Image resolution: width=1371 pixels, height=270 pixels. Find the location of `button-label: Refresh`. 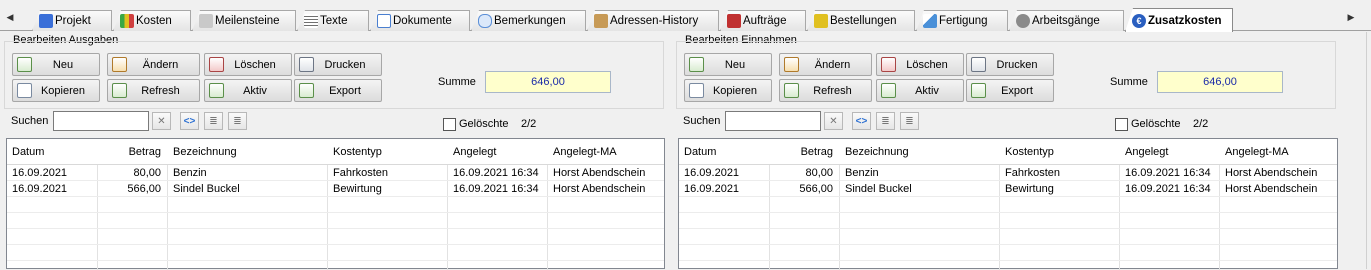

button-label: Refresh is located at coordinates (832, 90).